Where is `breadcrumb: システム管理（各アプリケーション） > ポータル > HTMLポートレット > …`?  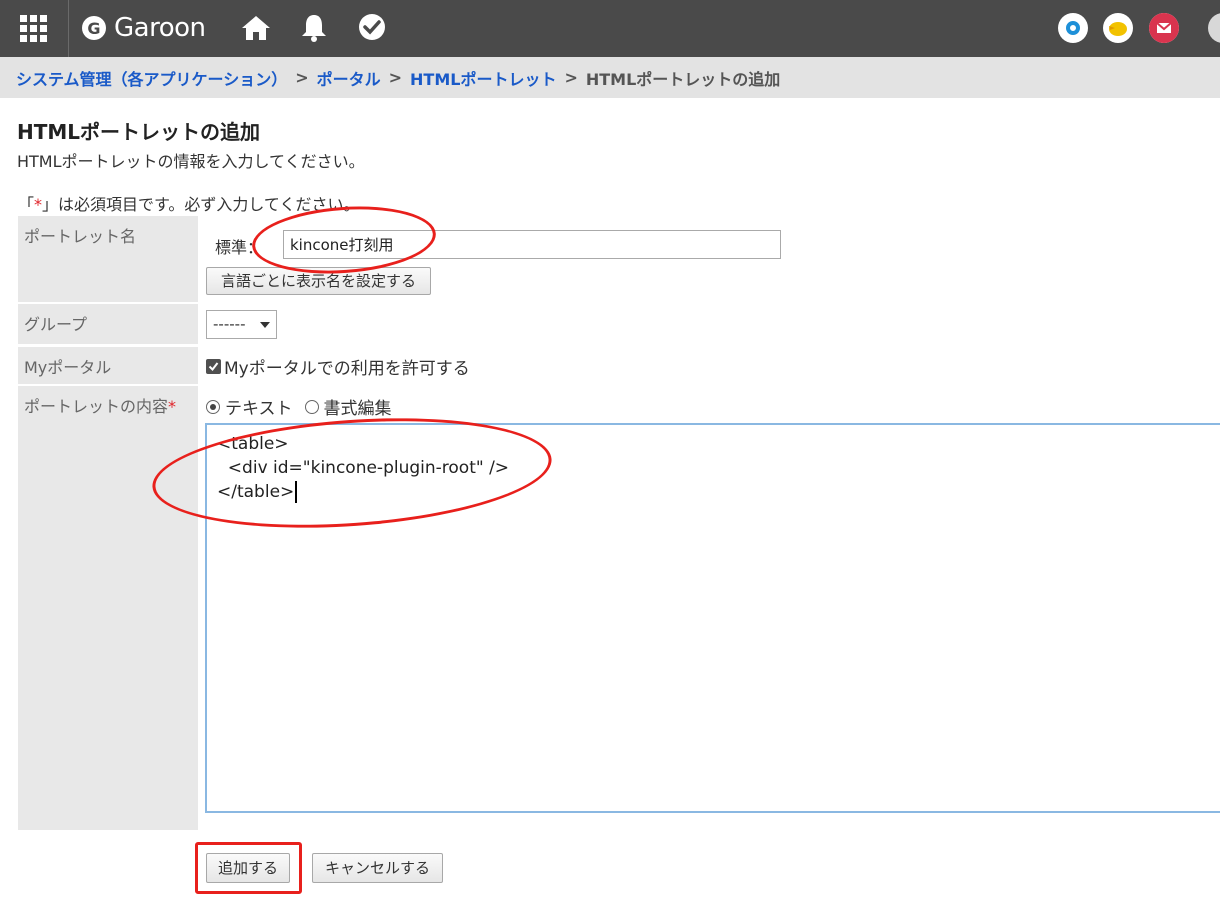
breadcrumb: システム管理（各アプリケーション） > ポータル > HTMLポートレット > … is located at coordinates (610, 77).